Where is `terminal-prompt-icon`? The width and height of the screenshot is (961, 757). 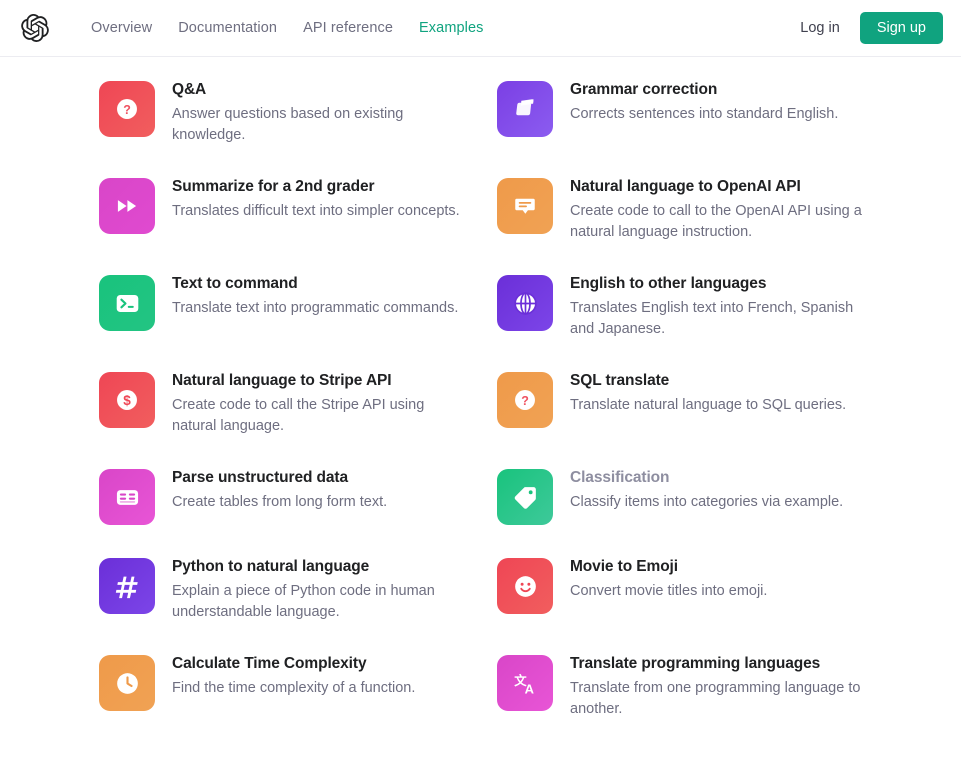
terminal-prompt-icon is located at coordinates (127, 303).